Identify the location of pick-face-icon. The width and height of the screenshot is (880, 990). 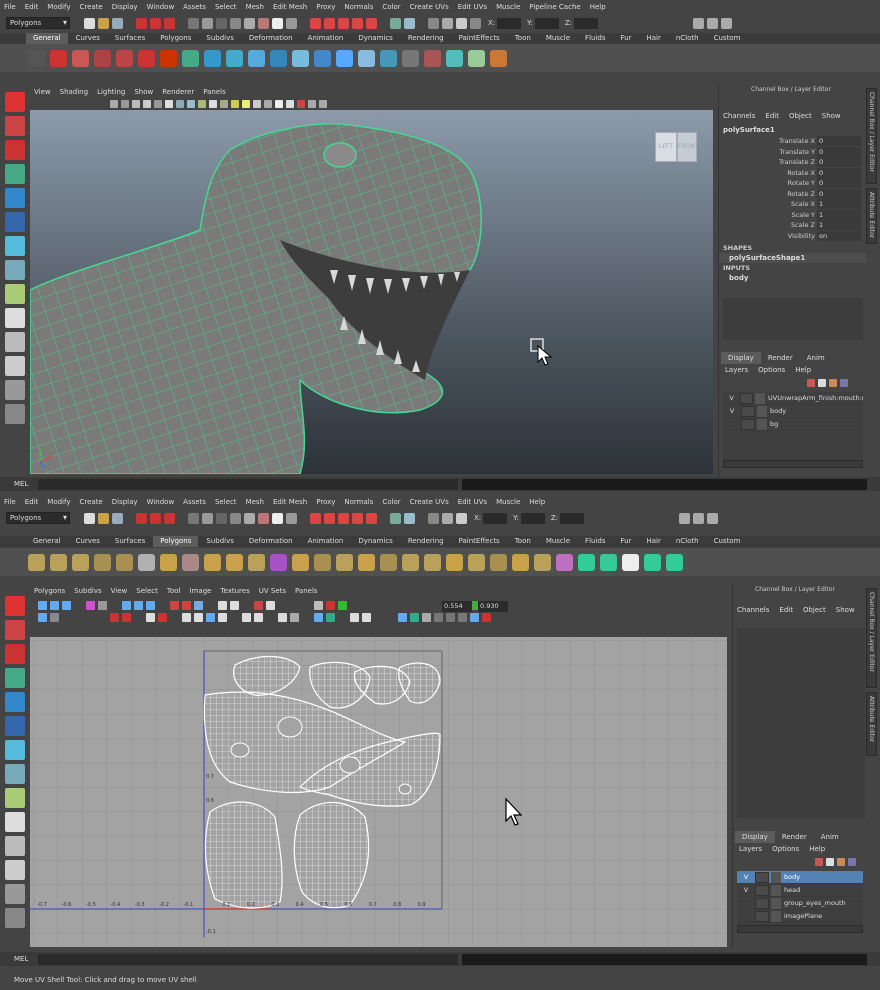
(235, 518).